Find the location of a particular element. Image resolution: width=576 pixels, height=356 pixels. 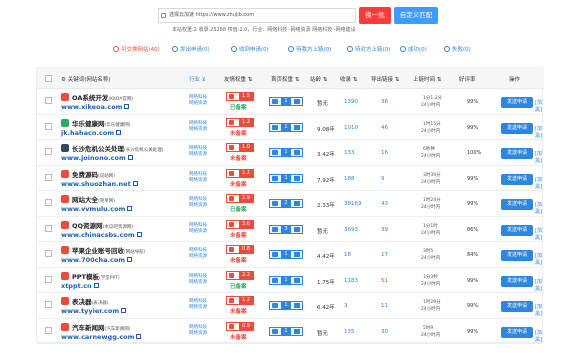

outlink-count: 11 is located at coordinates (384, 306).